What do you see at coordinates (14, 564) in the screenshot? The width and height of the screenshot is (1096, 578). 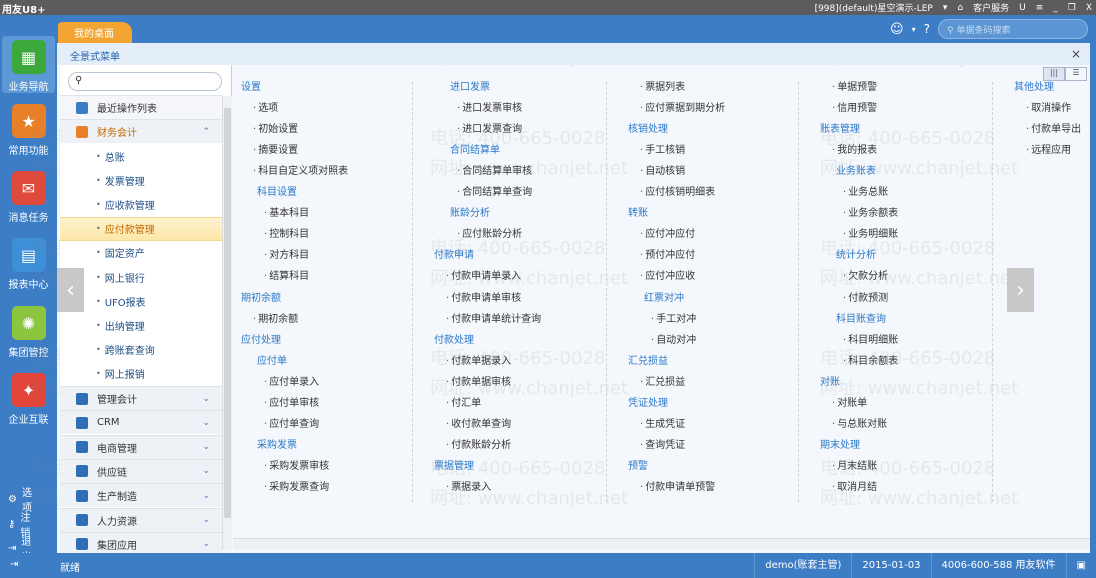 I see `dock-icon: ⇥` at bounding box center [14, 564].